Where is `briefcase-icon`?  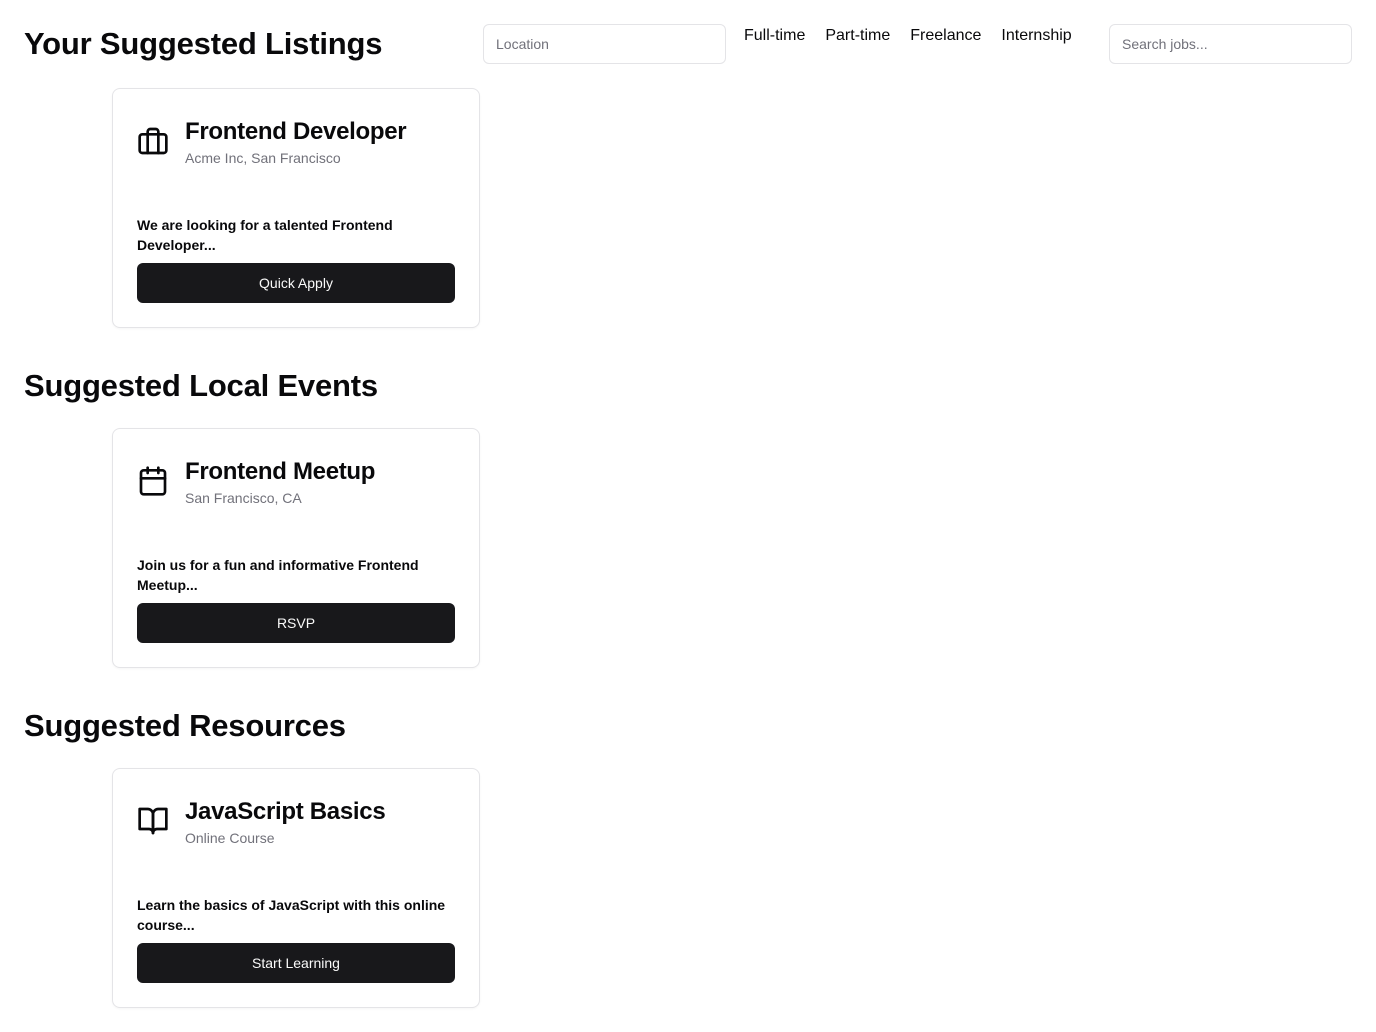
briefcase-icon is located at coordinates (153, 141).